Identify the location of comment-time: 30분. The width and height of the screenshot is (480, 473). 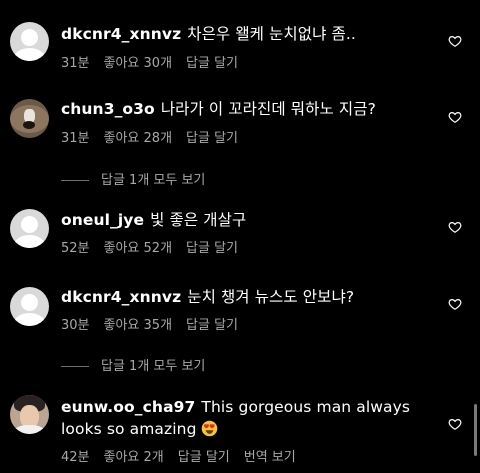
(75, 325).